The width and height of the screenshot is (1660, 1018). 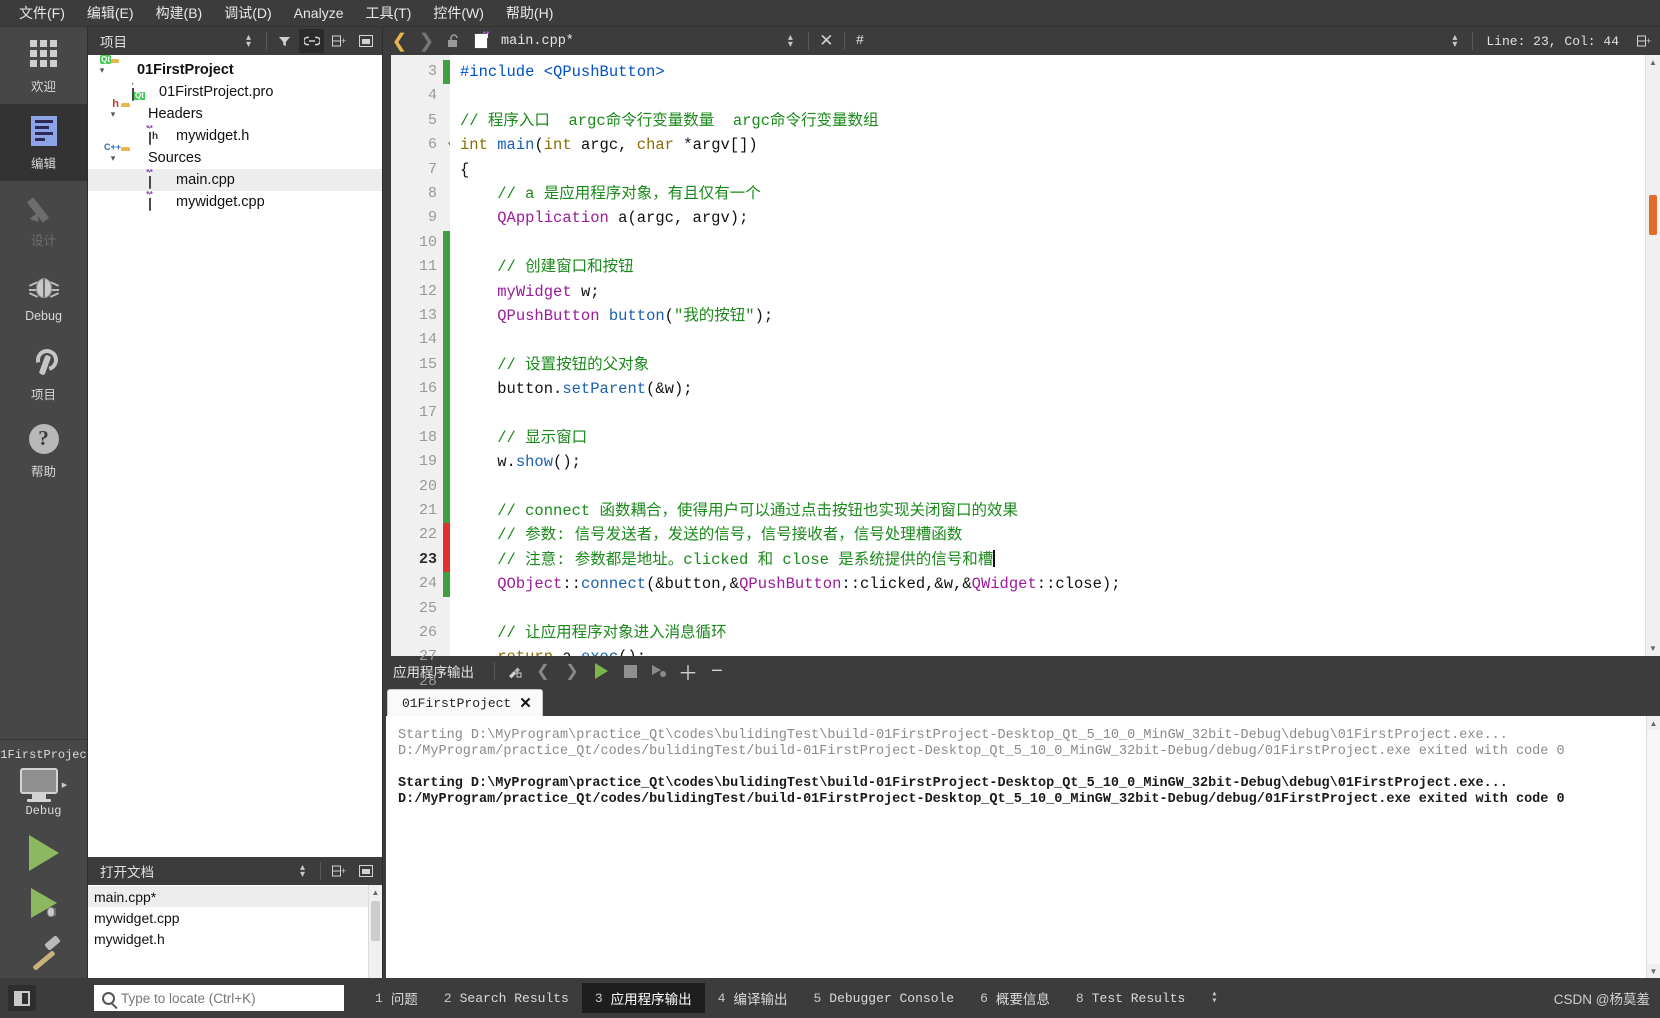 I want to click on lock-toggle-button, so click(x=453, y=41).